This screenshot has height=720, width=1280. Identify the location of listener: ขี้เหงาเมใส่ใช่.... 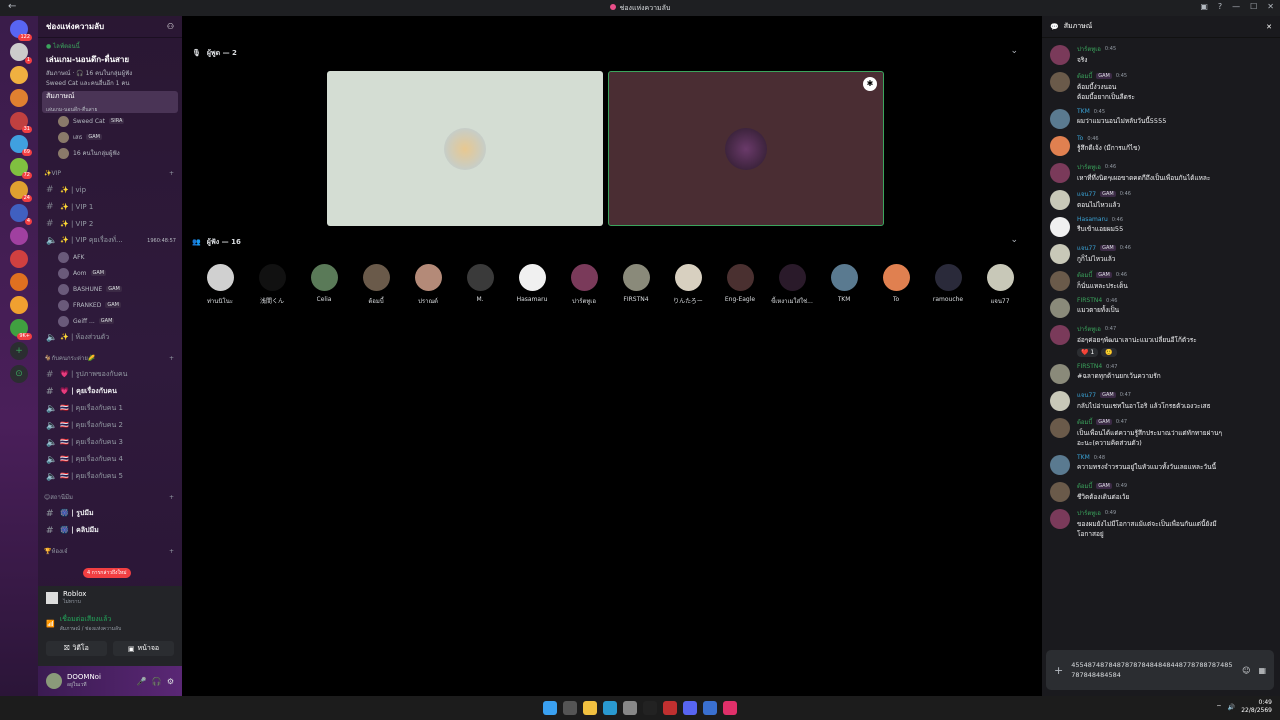
(792, 285).